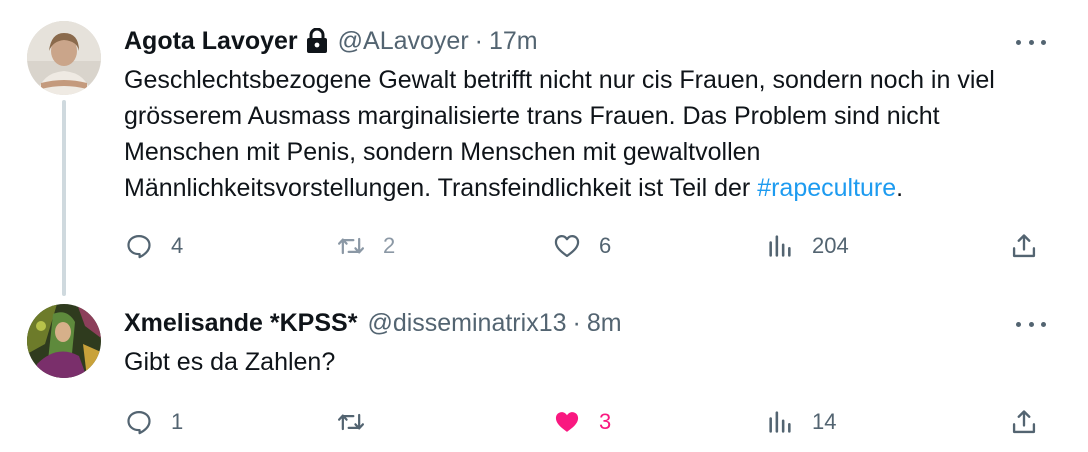  What do you see at coordinates (824, 421) in the screenshot?
I see `views-count: 14` at bounding box center [824, 421].